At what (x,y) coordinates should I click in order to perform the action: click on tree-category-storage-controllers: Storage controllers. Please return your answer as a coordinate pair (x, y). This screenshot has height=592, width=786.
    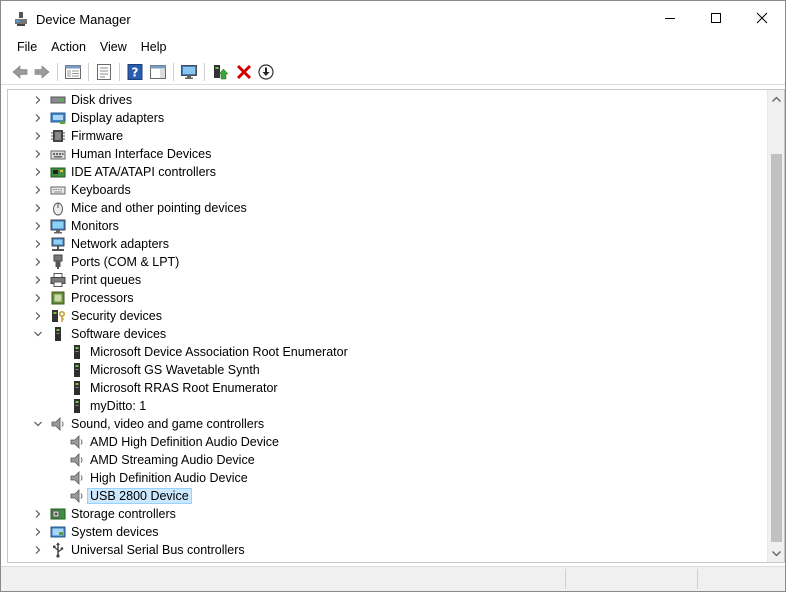
    Looking at the image, I should click on (388, 514).